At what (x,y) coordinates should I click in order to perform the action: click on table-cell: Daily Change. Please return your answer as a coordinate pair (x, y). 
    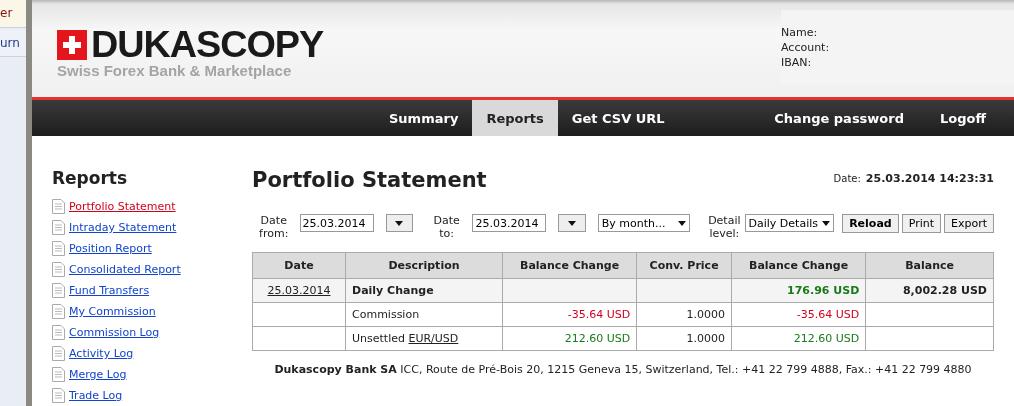
    Looking at the image, I should click on (424, 290).